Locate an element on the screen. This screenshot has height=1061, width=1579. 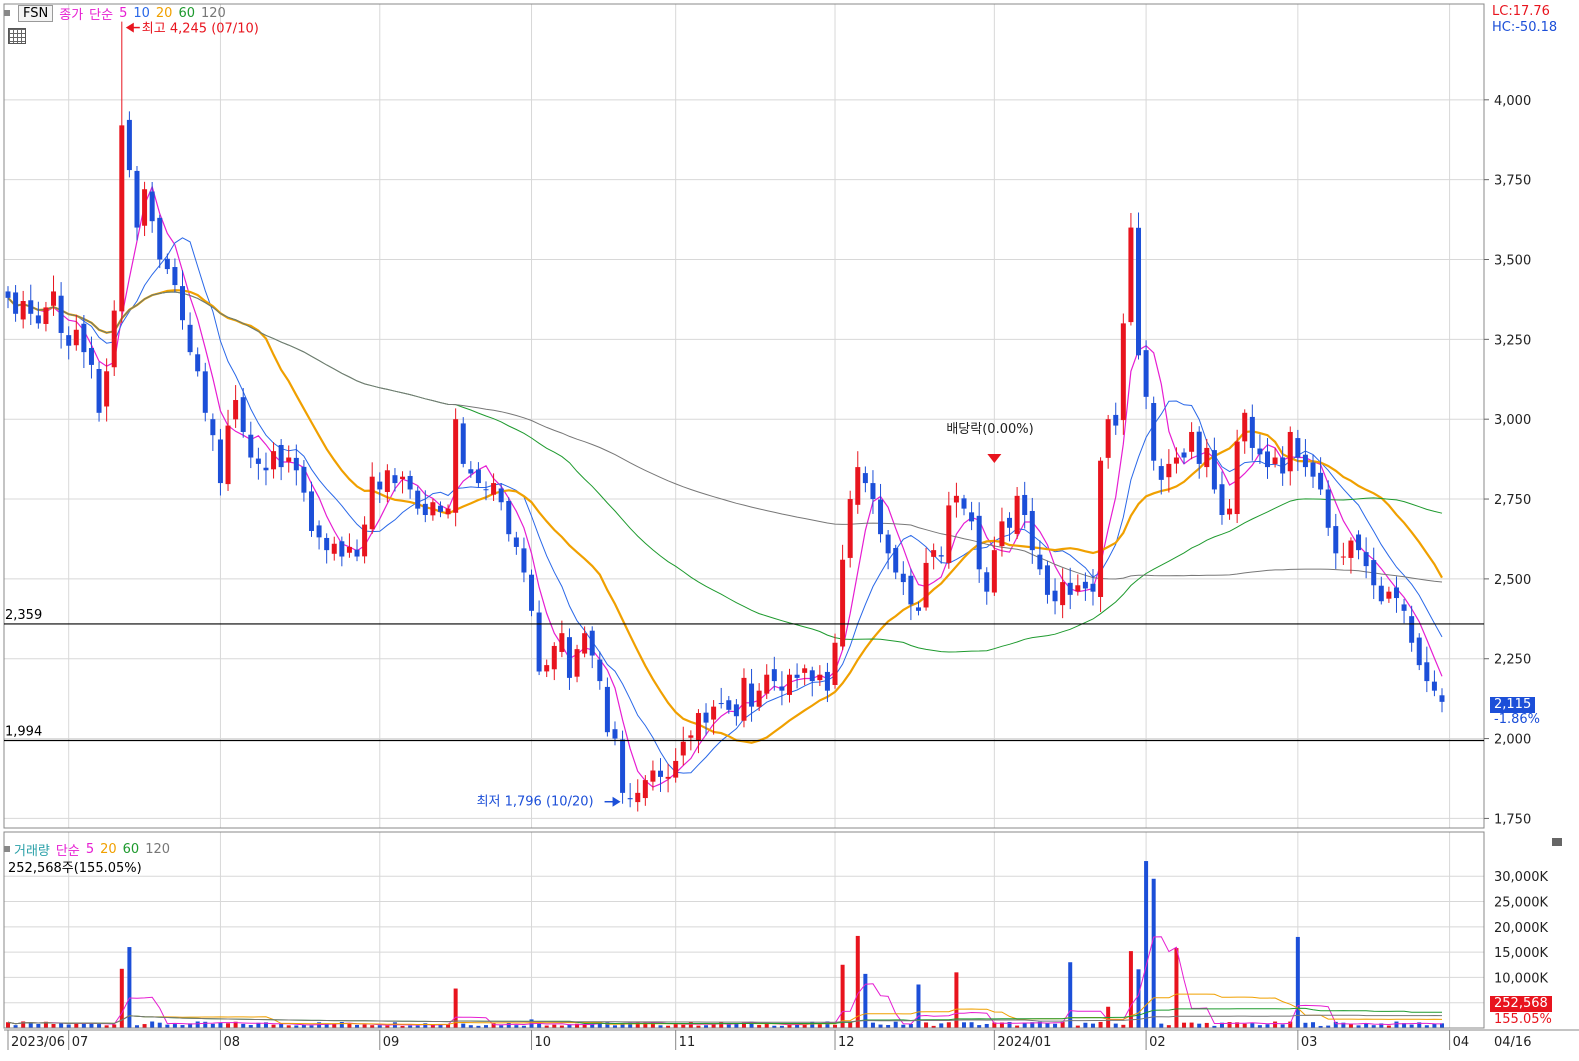
low-label: 최저 1,796 (10/20) is located at coordinates (535, 802).